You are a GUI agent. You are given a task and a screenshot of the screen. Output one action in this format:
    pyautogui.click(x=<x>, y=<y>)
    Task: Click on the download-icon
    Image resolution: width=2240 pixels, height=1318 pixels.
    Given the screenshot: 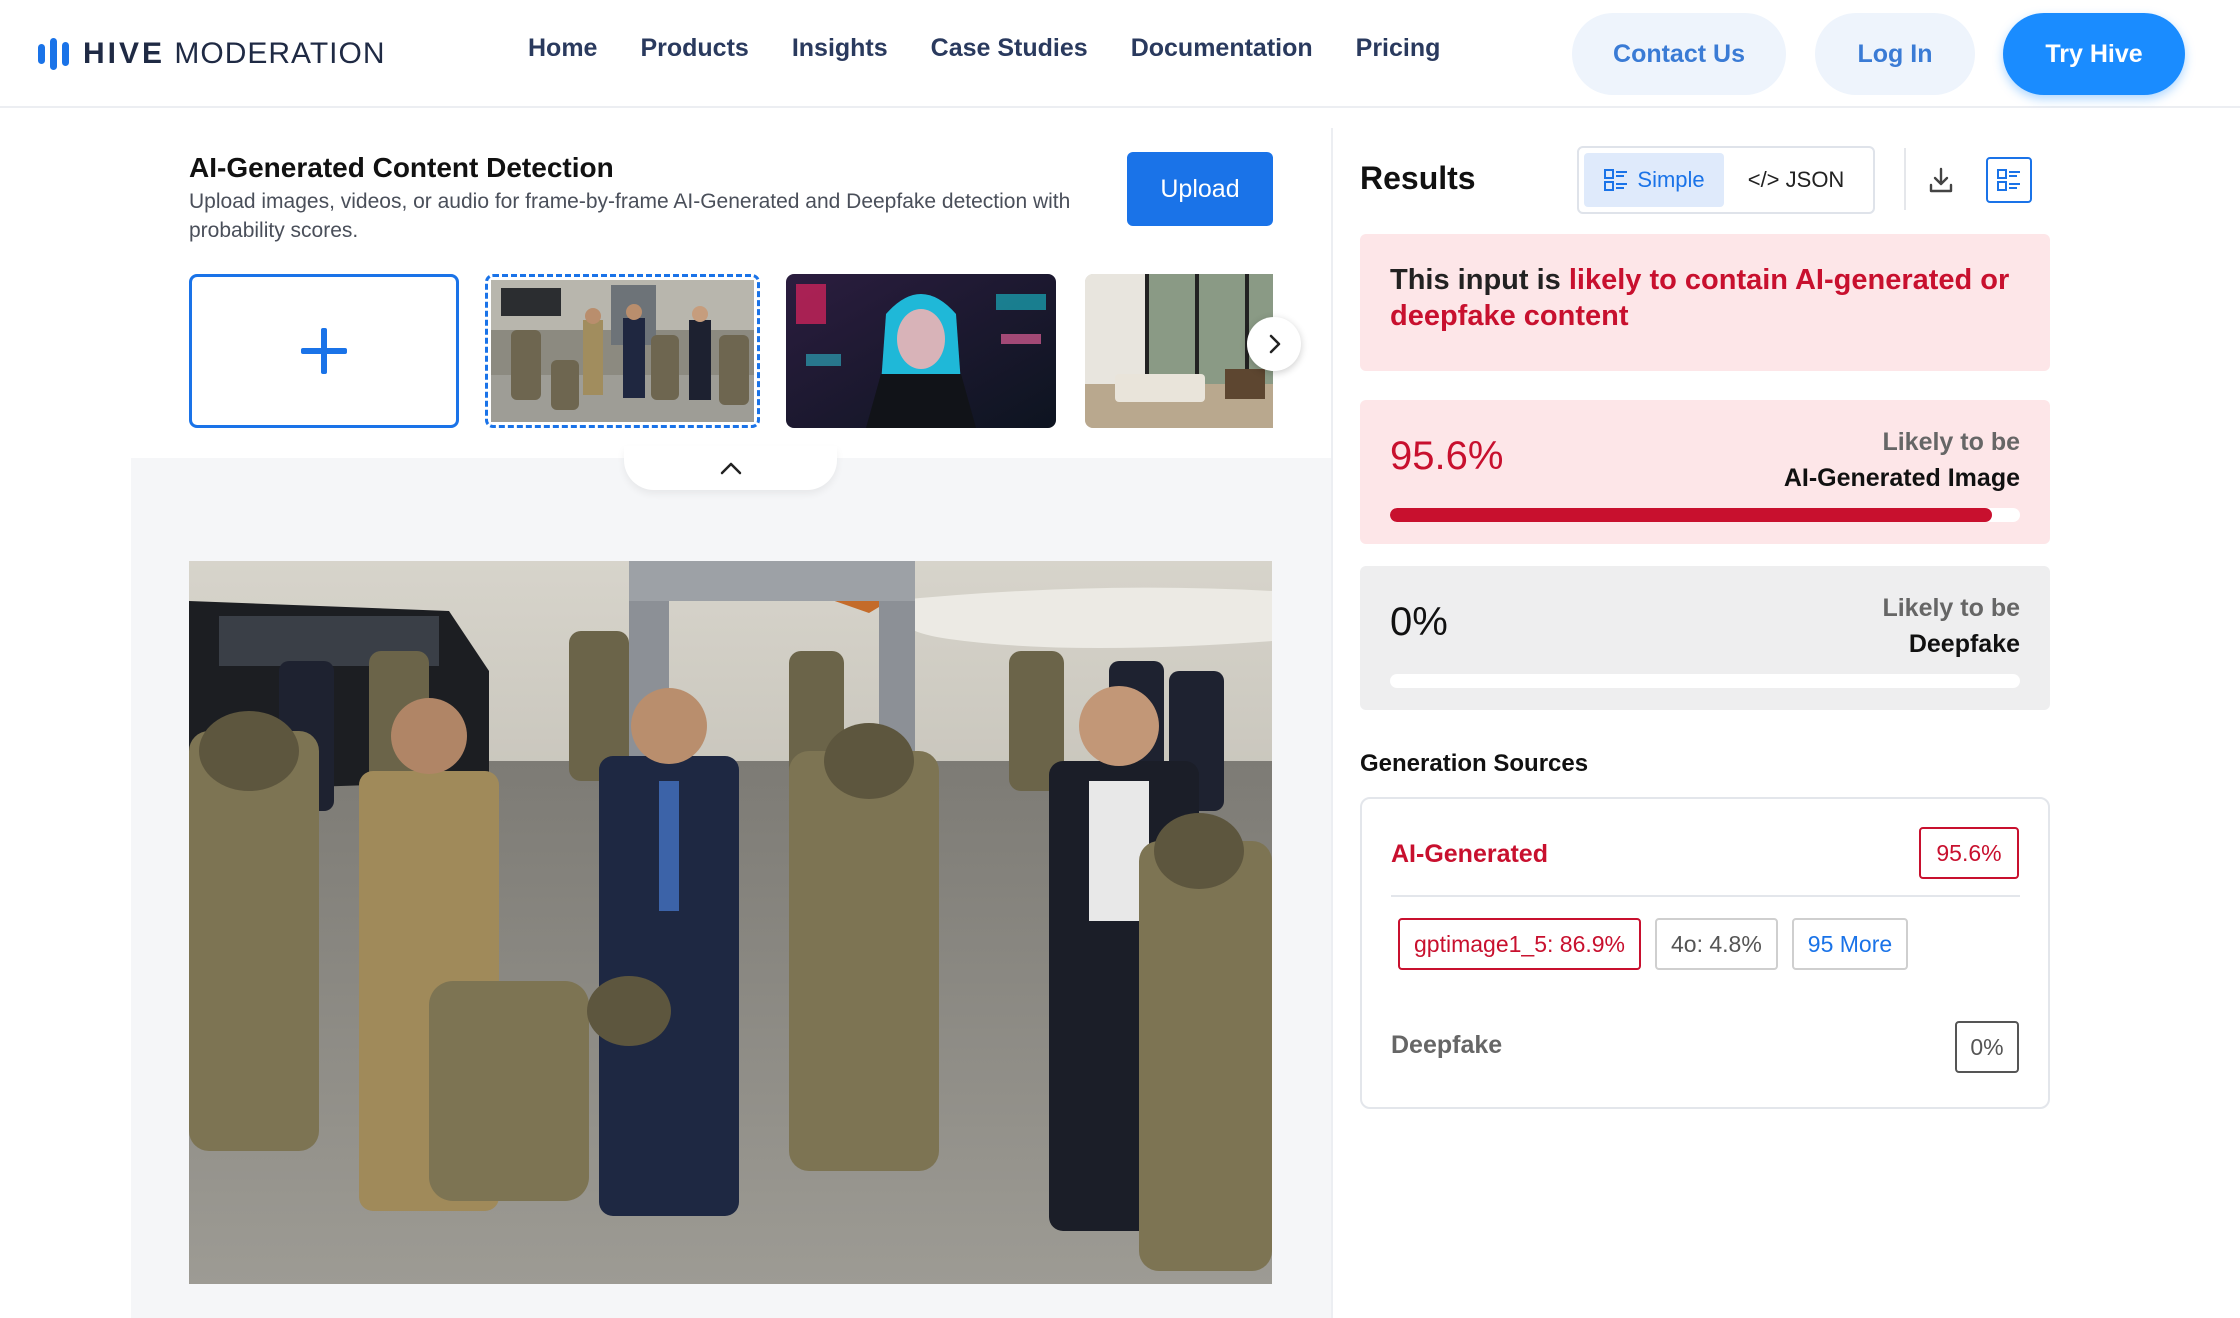 What is the action you would take?
    pyautogui.click(x=1941, y=180)
    